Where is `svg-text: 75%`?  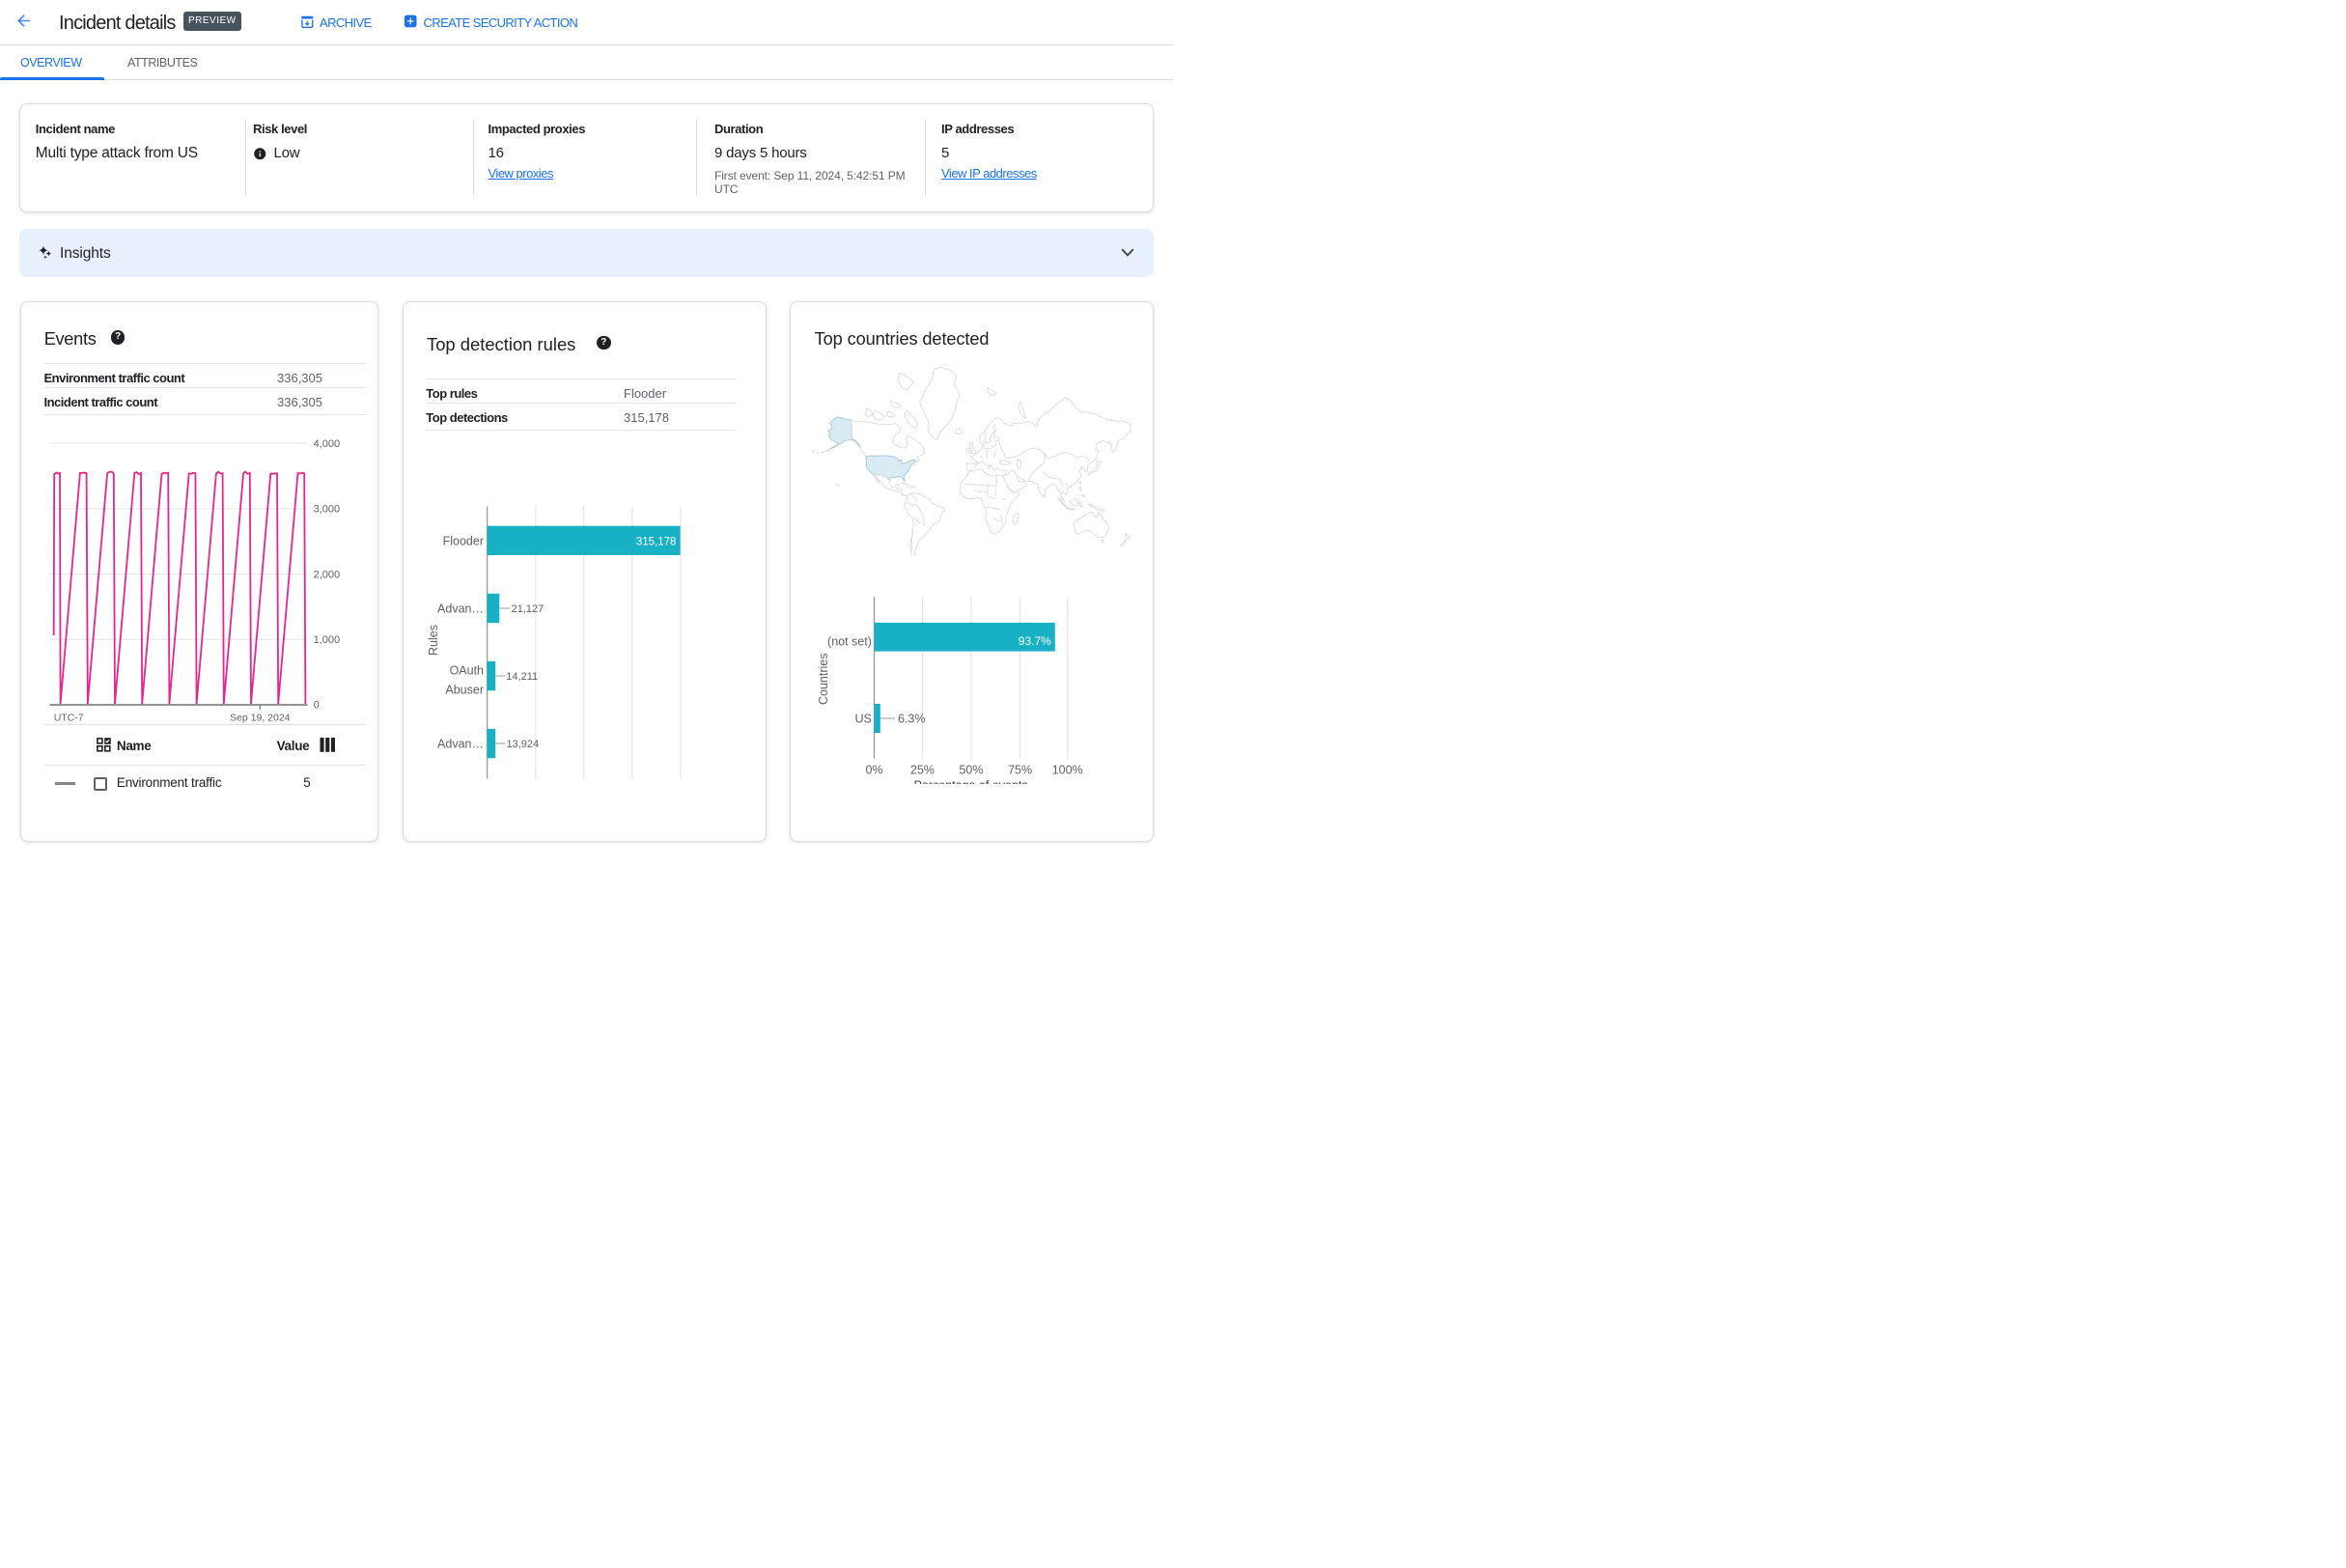 svg-text: 75% is located at coordinates (1020, 771).